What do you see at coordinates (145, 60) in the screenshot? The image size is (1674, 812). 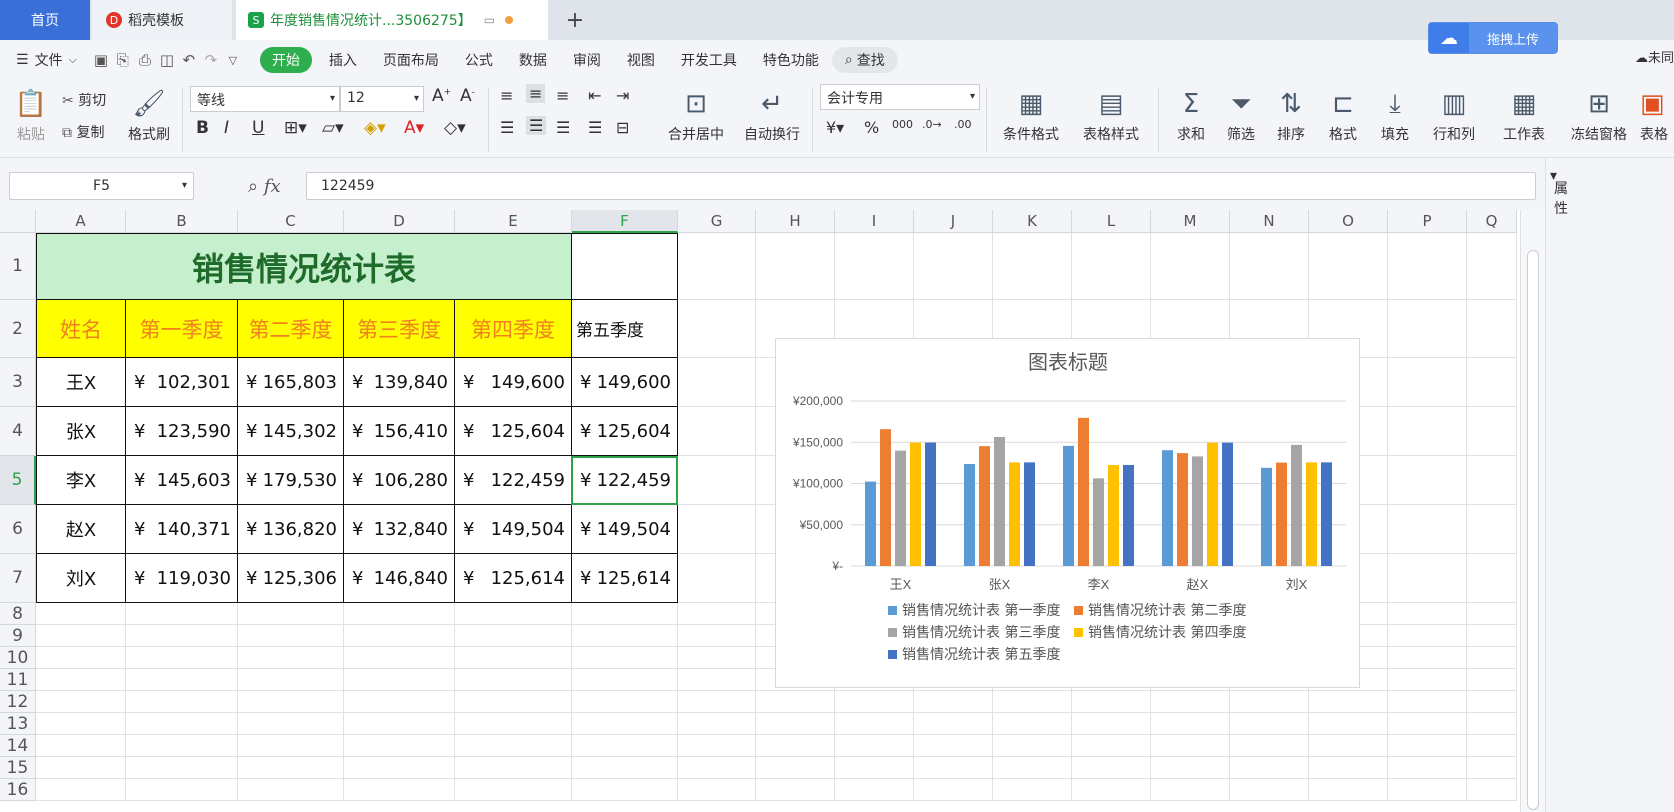 I see `print-icon: ⎙` at bounding box center [145, 60].